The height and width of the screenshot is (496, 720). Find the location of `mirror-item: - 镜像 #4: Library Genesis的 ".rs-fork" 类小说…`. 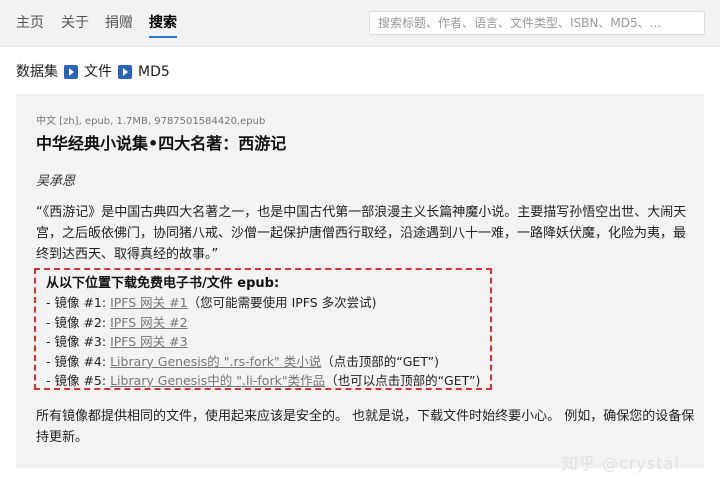

mirror-item: - 镜像 #4: Library Genesis的 ".rs-fork" 类小说… is located at coordinates (268, 362).